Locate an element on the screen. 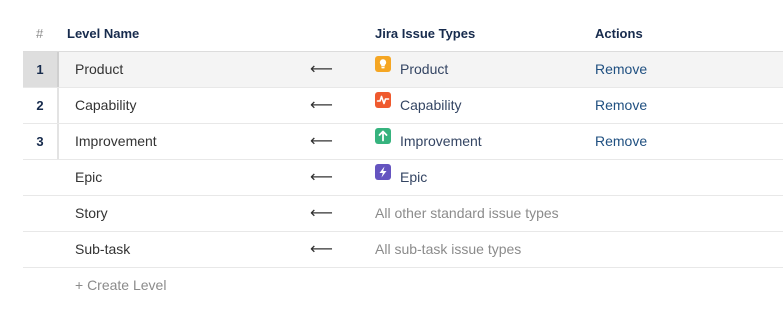  create-level-row: + Create Level is located at coordinates (403, 285).